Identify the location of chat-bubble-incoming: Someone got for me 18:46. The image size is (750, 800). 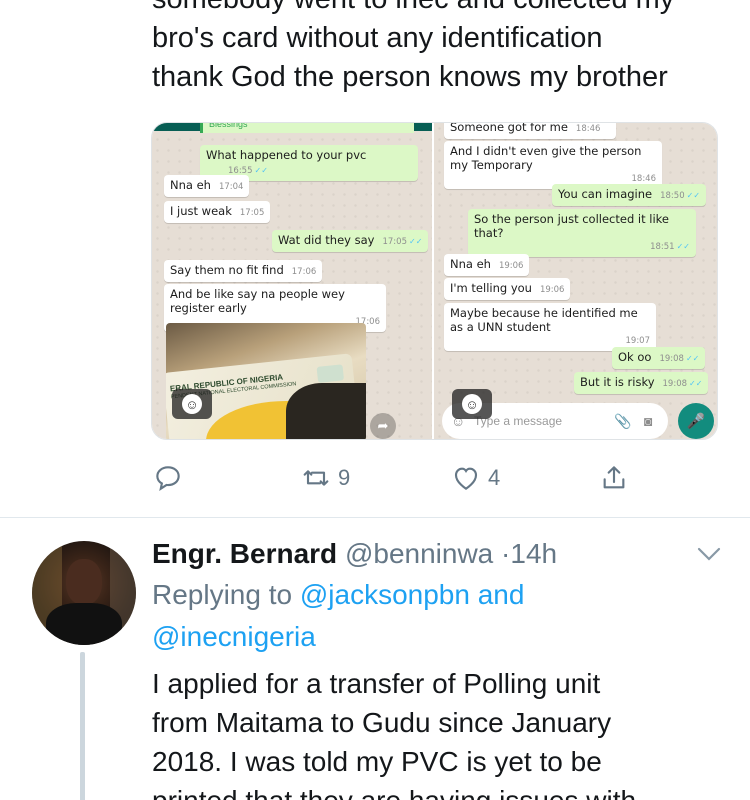
(530, 131).